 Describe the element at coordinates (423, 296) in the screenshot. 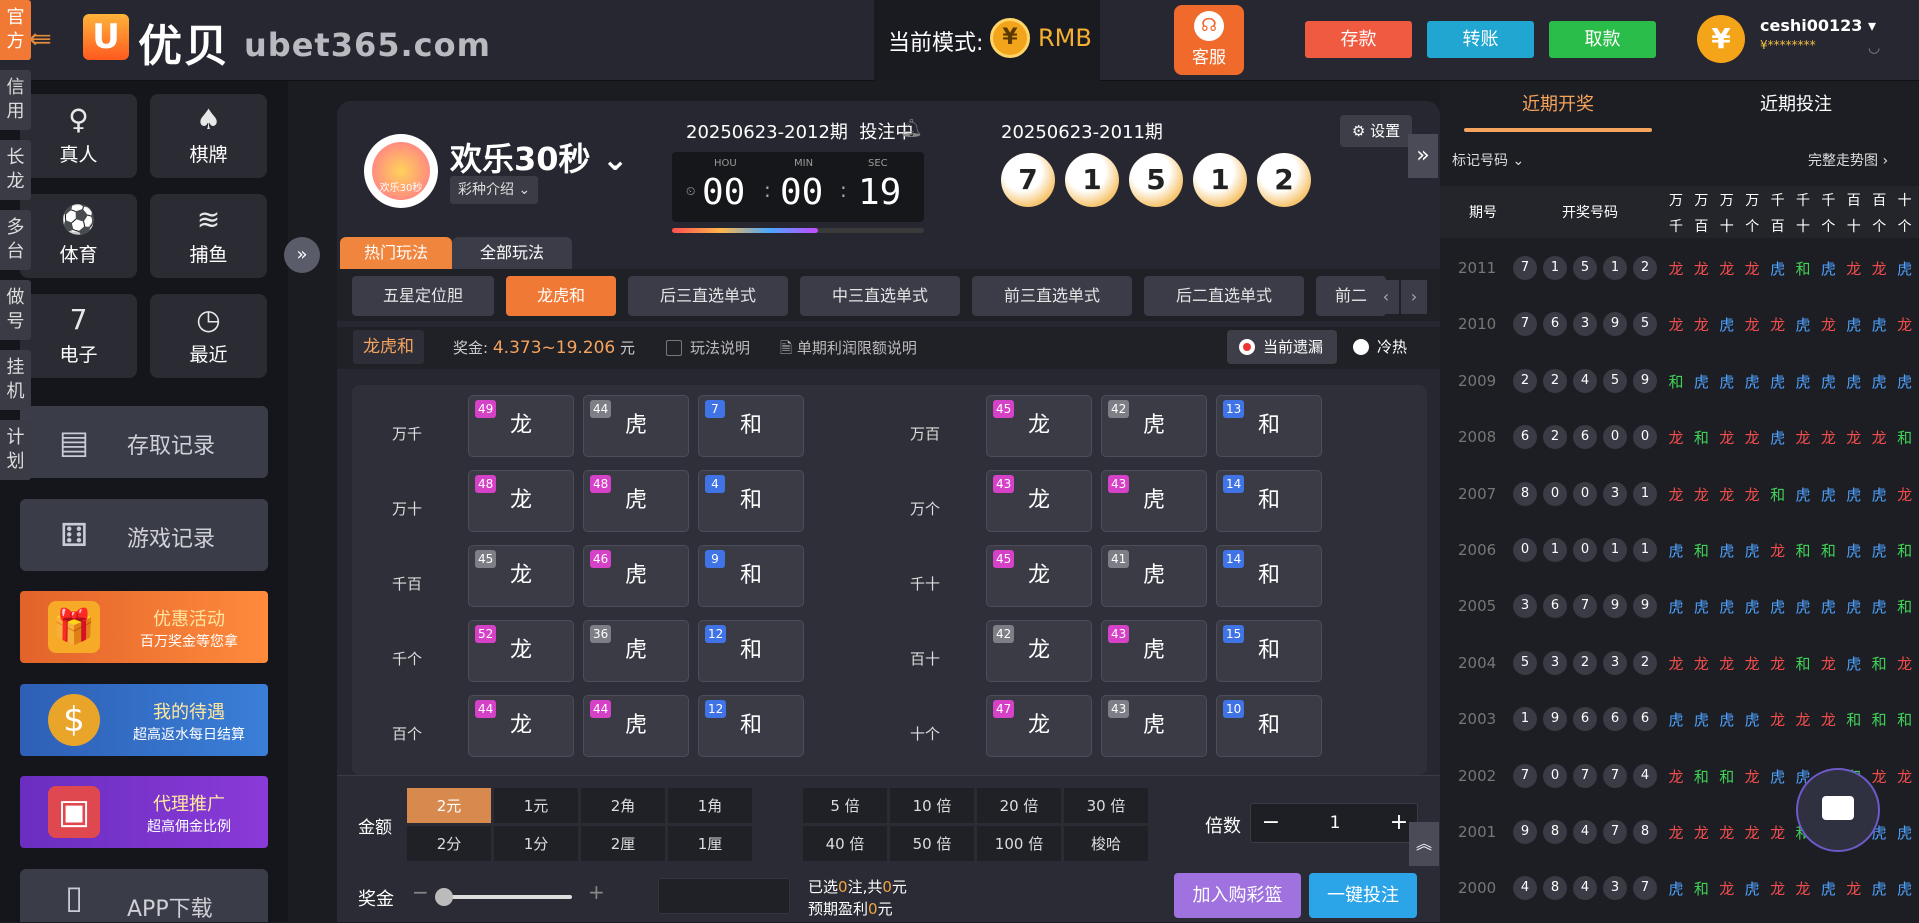

I see `play-type-0: 五星定位胆` at that location.